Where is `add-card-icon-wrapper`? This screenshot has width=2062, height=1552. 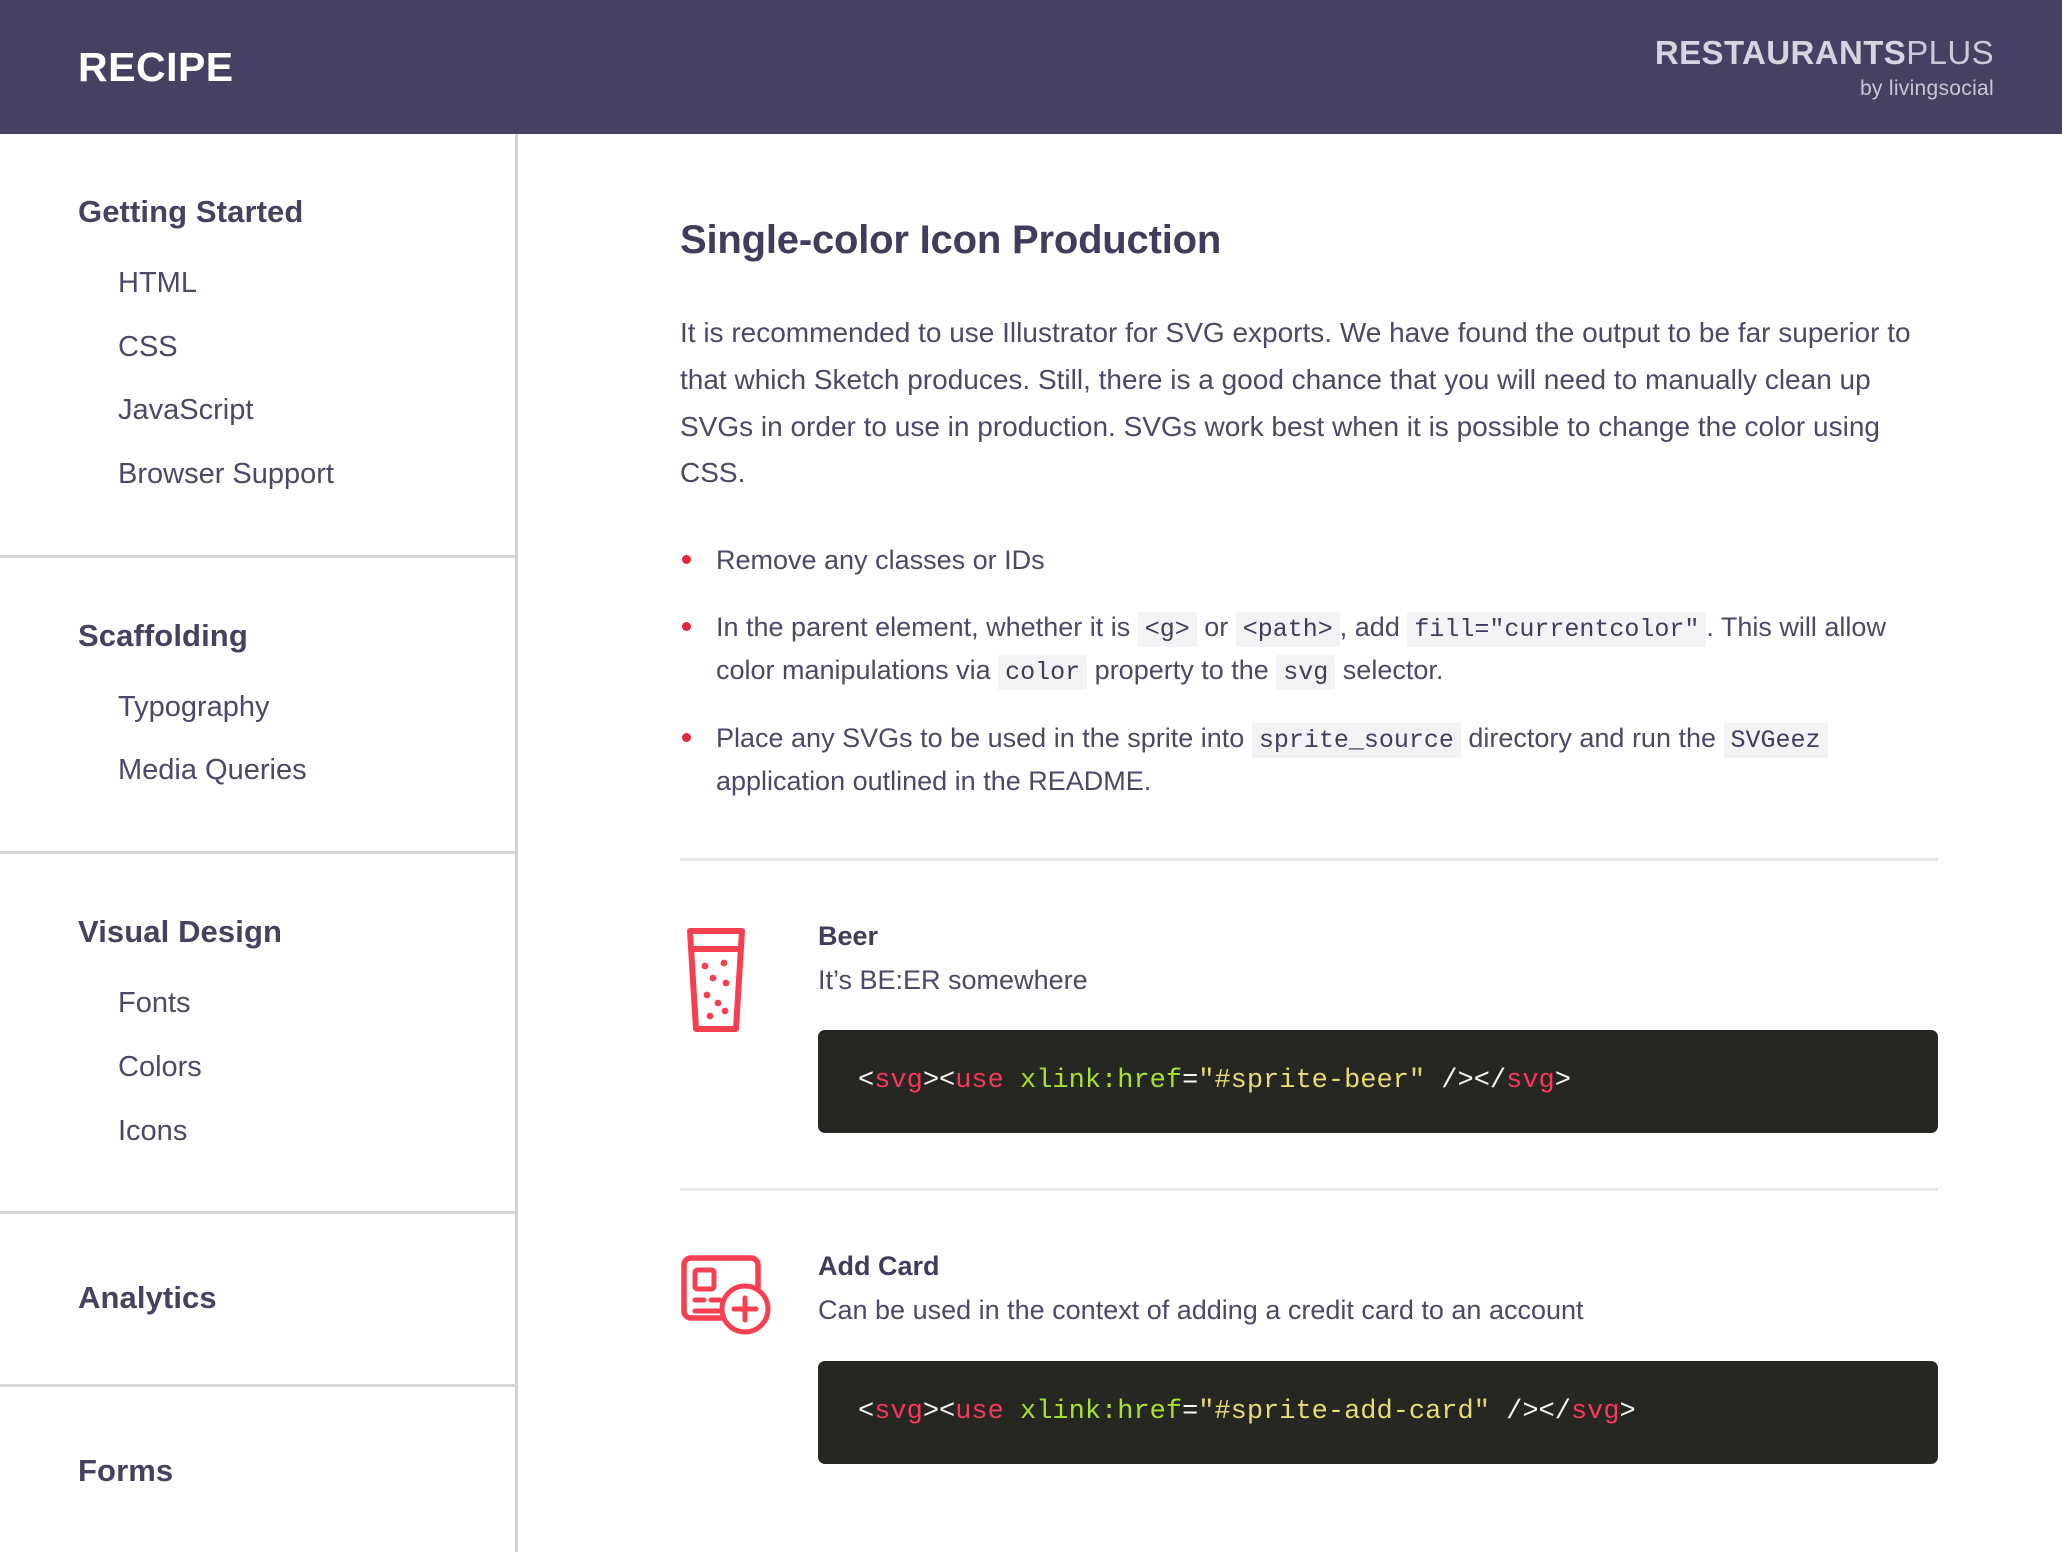
add-card-icon-wrapper is located at coordinates (749, 1357).